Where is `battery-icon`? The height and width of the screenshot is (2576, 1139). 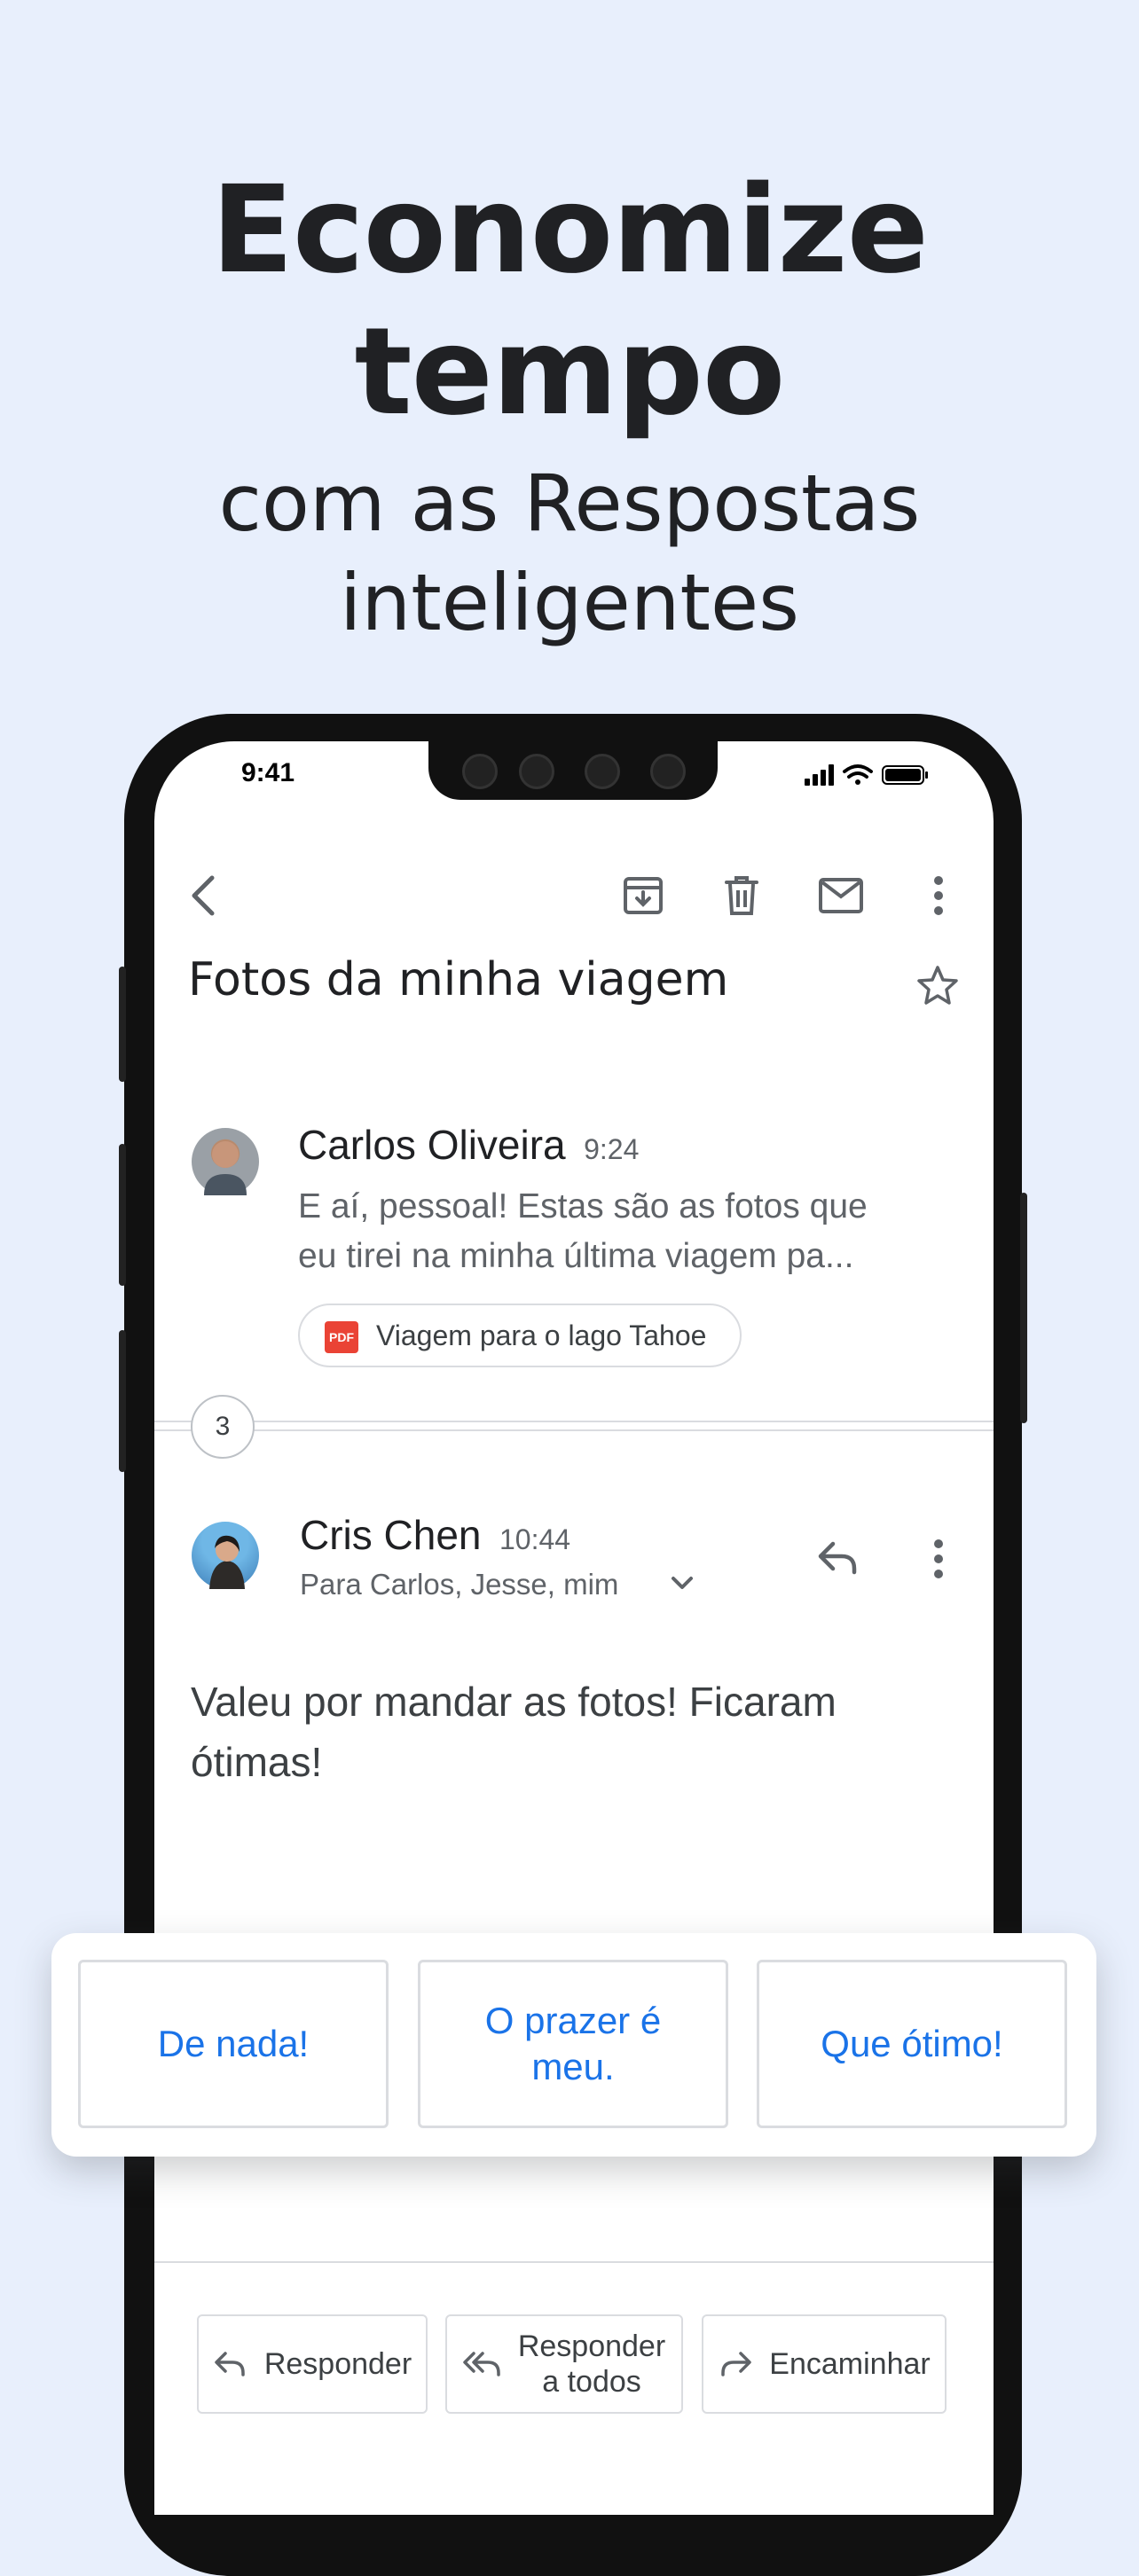 battery-icon is located at coordinates (905, 775).